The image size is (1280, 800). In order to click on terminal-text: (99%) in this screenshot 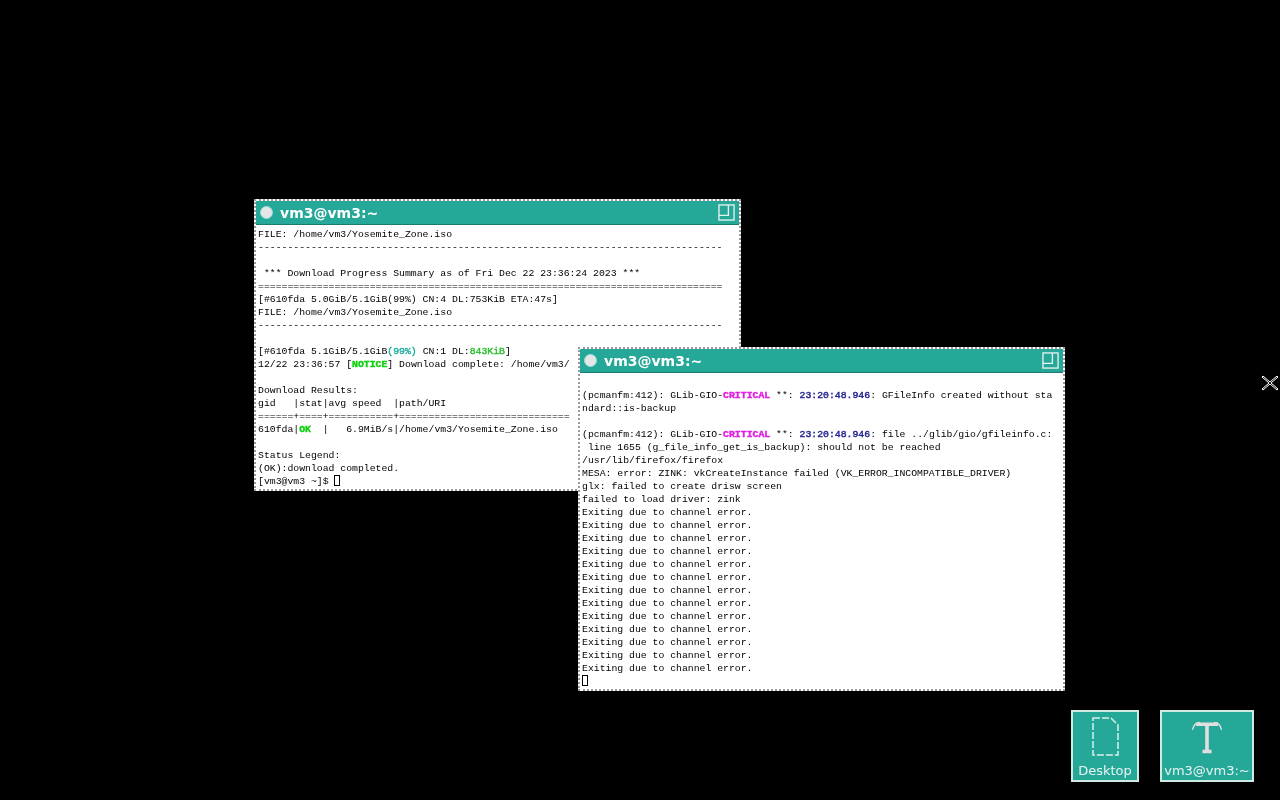, I will do `click(402, 351)`.